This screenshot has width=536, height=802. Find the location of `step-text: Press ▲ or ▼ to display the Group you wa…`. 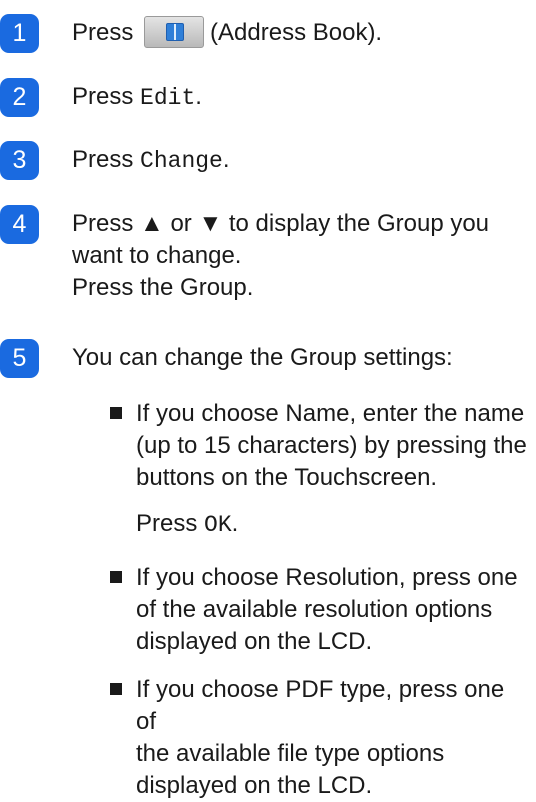

step-text: Press ▲ or ▼ to display the Group you wa… is located at coordinates (280, 256).